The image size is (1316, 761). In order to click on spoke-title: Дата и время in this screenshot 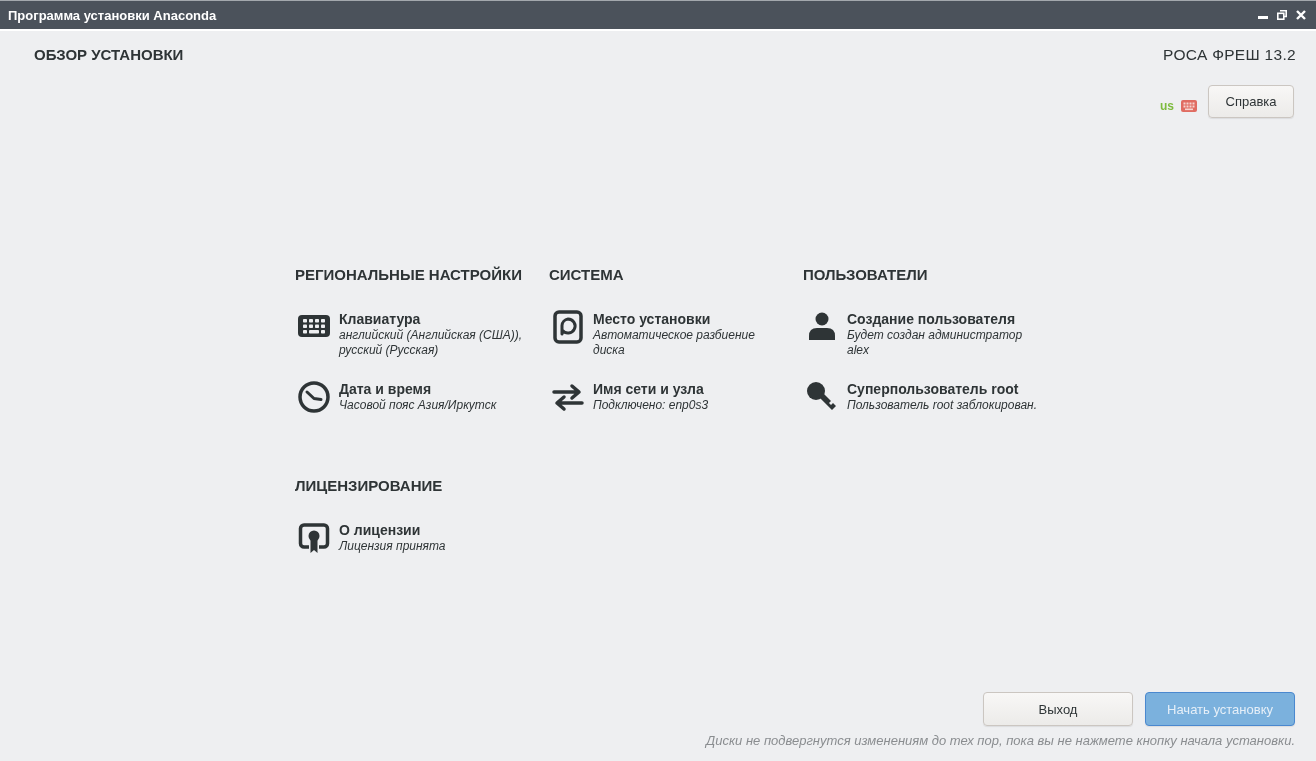, I will do `click(418, 389)`.